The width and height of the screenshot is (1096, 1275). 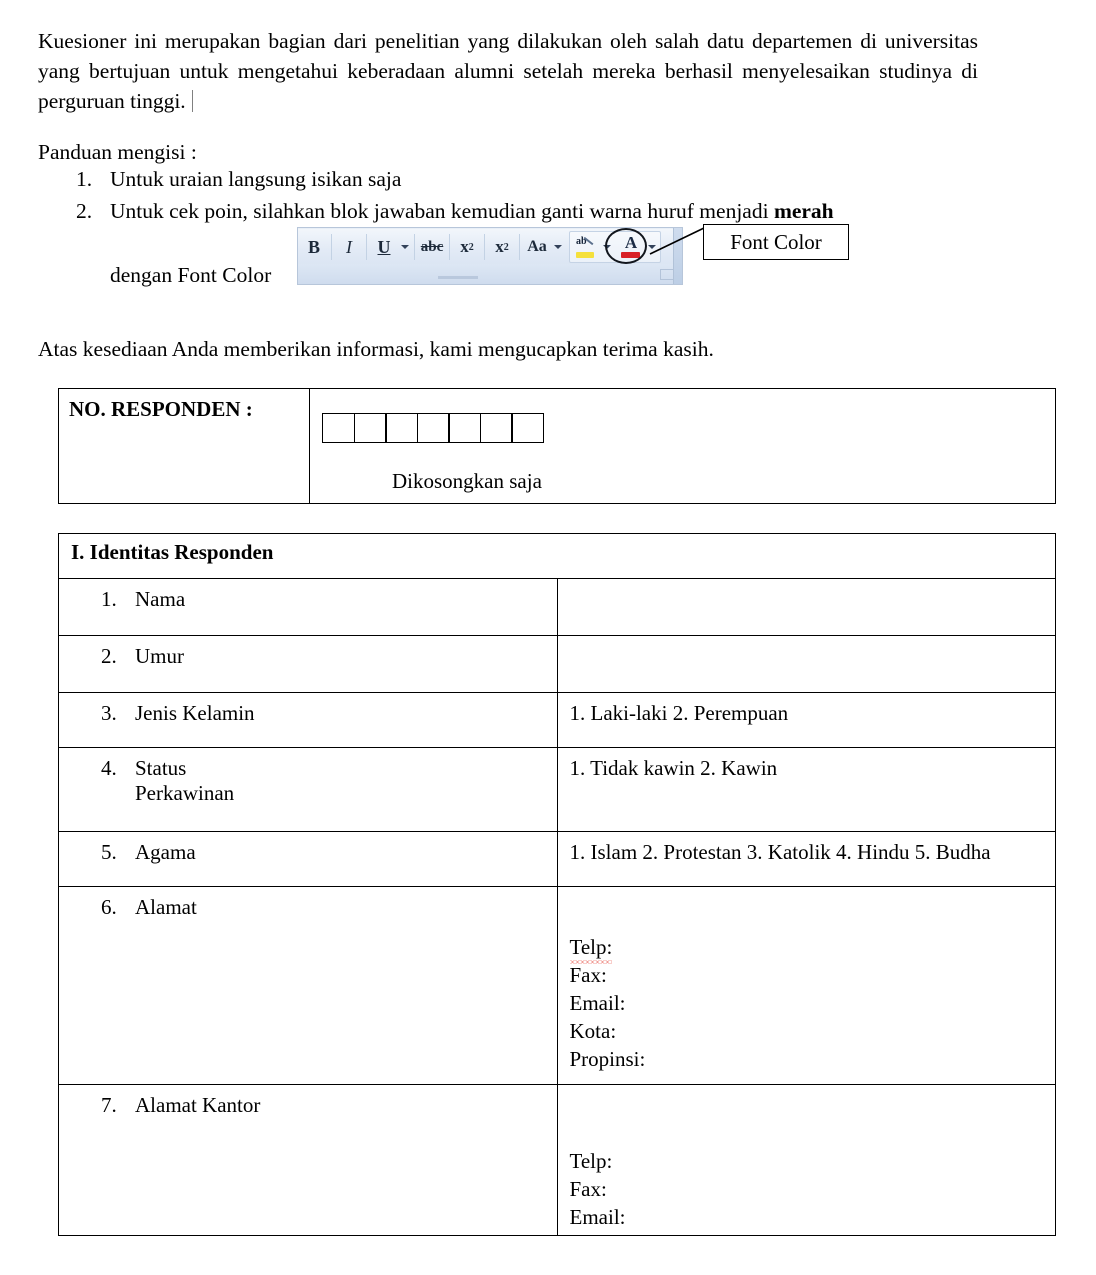 What do you see at coordinates (109, 713) in the screenshot?
I see `row-number: 3.` at bounding box center [109, 713].